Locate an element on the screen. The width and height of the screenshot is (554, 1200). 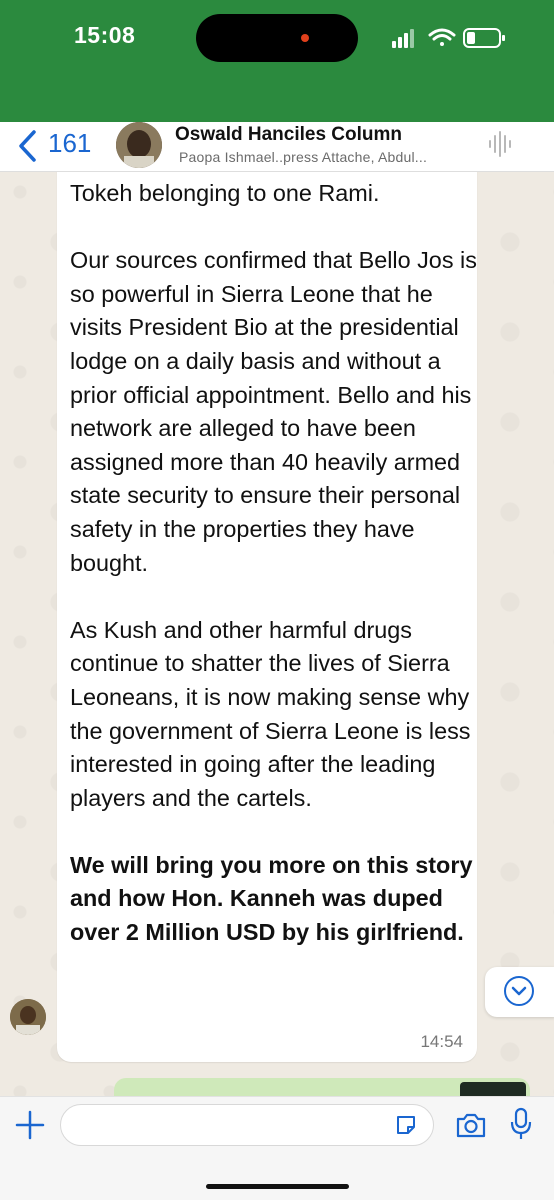
sticker-icon is located at coordinates (406, 1125).